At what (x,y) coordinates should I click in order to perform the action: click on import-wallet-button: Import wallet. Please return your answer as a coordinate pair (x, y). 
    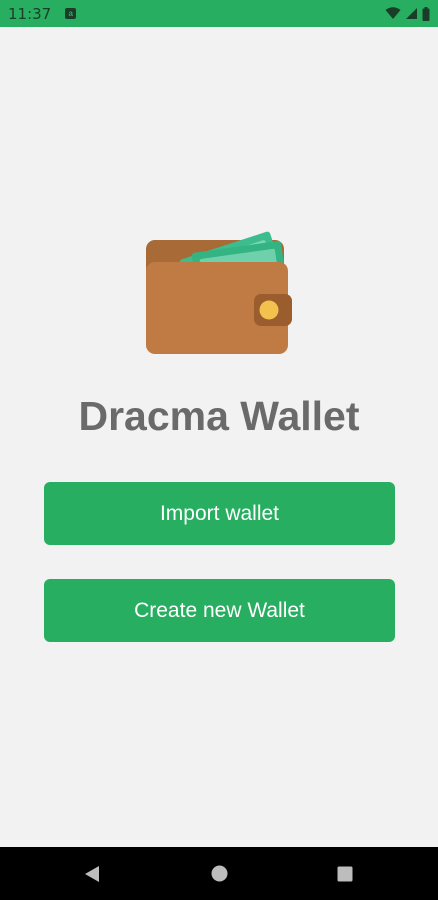
    Looking at the image, I should click on (219, 513).